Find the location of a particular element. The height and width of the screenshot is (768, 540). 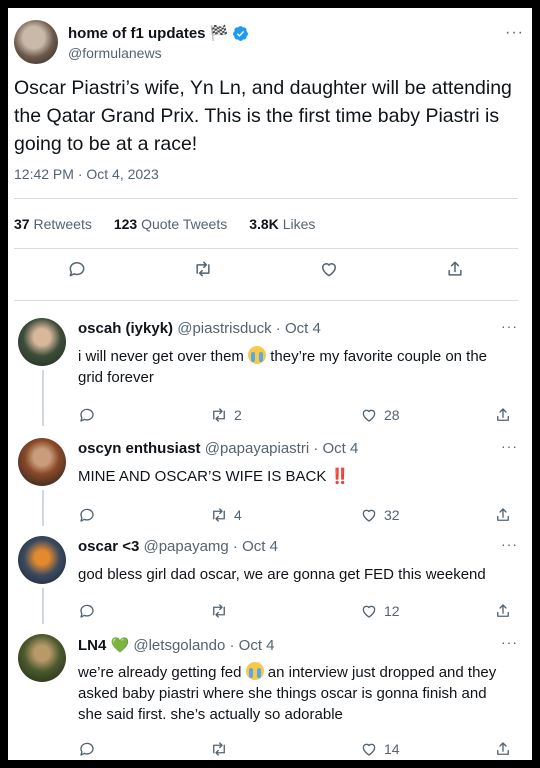

tweet-header: home of f1 updates 🏁 @formulanews ··· is located at coordinates (270, 42).